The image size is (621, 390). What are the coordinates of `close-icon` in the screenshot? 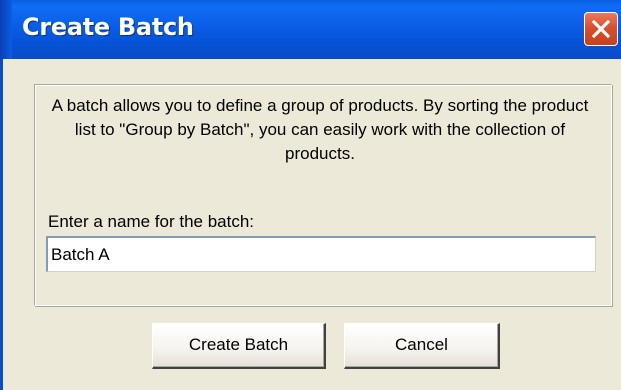 It's located at (601, 29).